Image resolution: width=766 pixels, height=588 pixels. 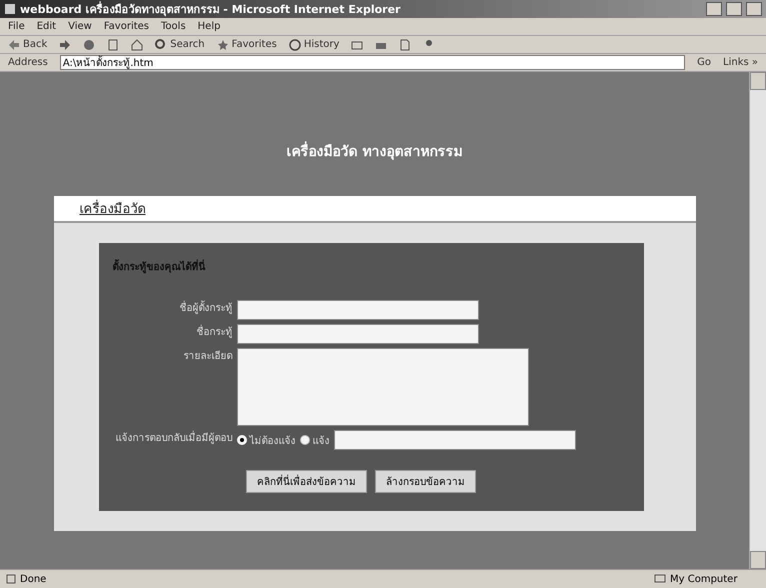 I want to click on menu-item: Edit, so click(x=46, y=26).